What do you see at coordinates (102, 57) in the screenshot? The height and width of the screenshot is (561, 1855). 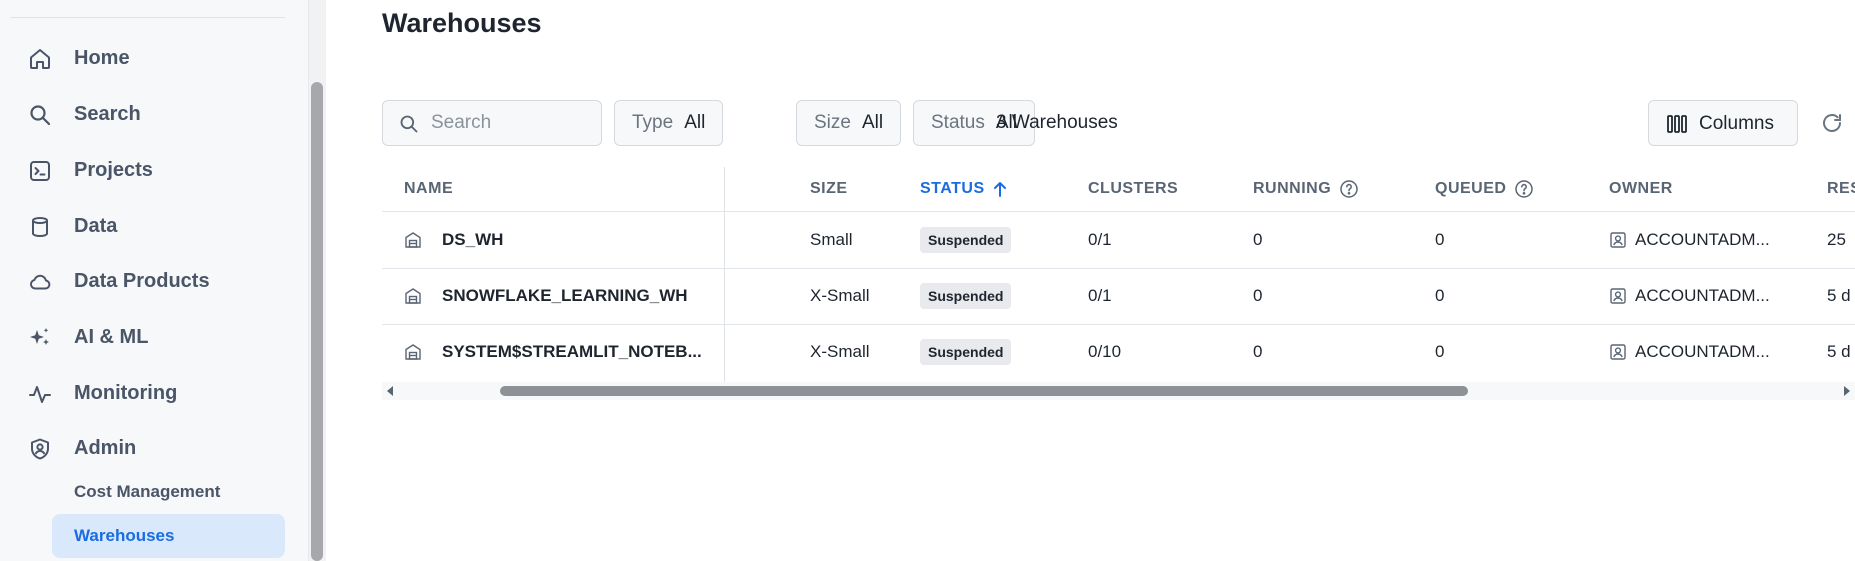 I see `sidebar-item-label: Home` at bounding box center [102, 57].